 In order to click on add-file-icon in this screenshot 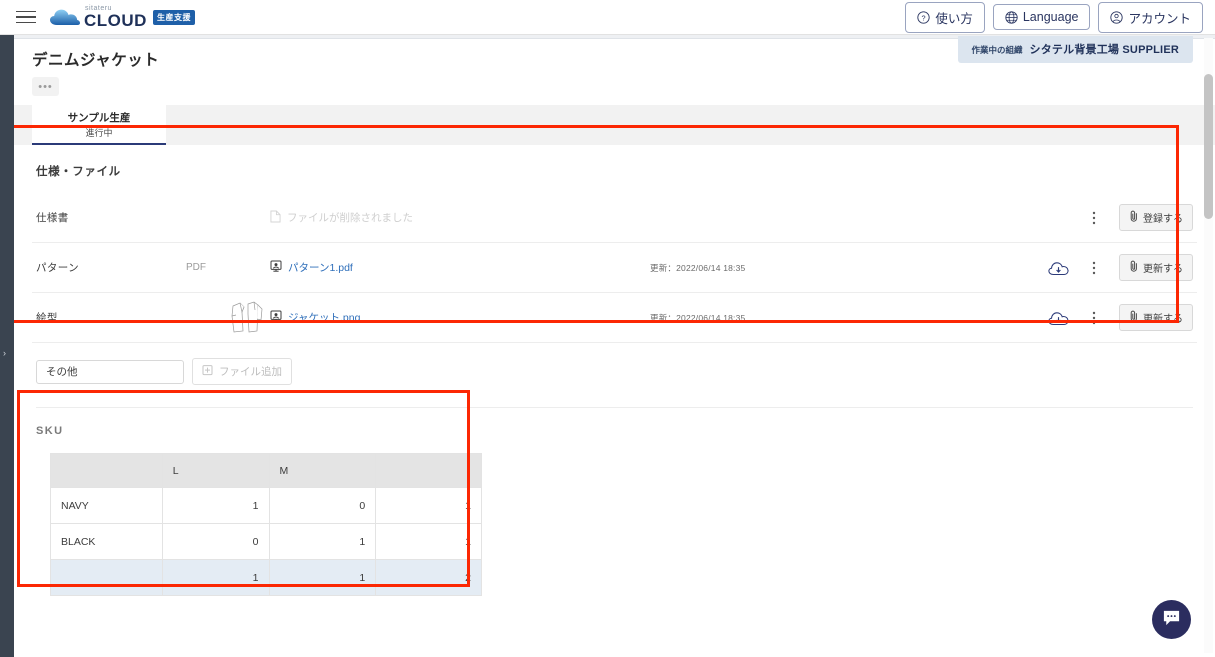, I will do `click(208, 371)`.